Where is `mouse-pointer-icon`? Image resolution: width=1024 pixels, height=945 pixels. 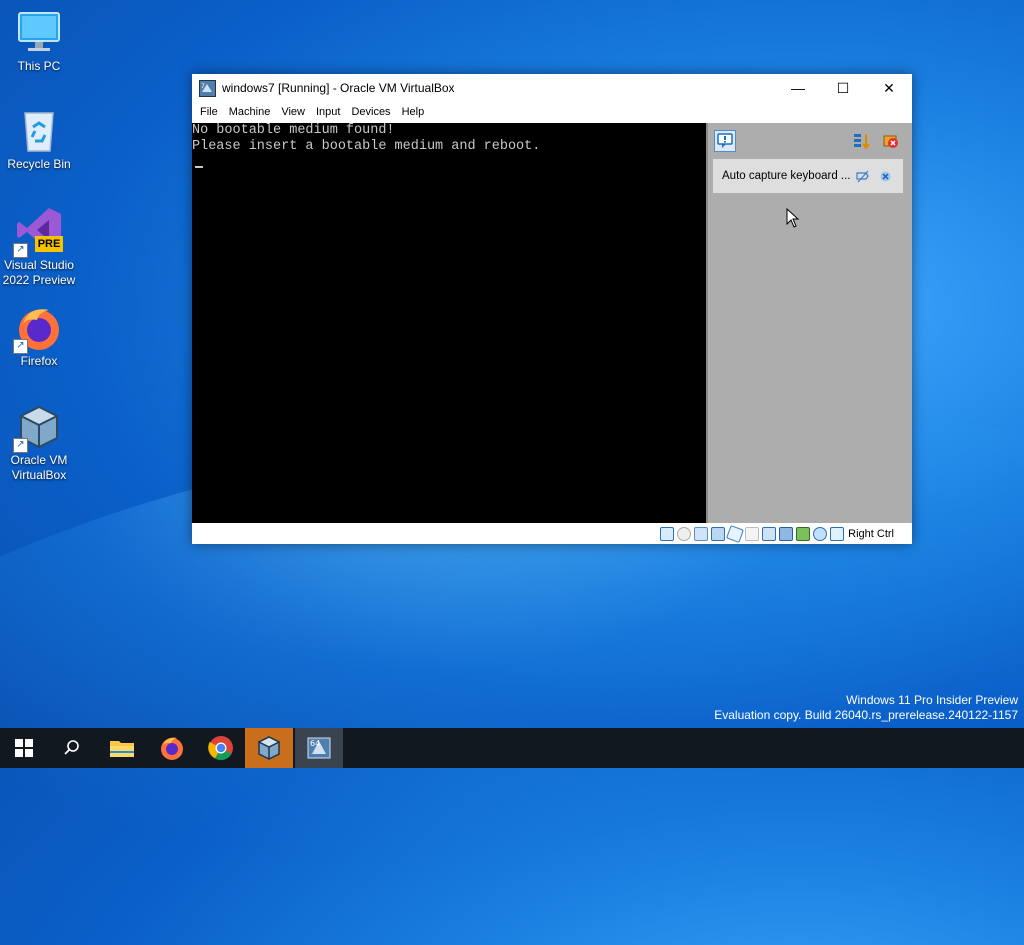
mouse-pointer-icon is located at coordinates (793, 220).